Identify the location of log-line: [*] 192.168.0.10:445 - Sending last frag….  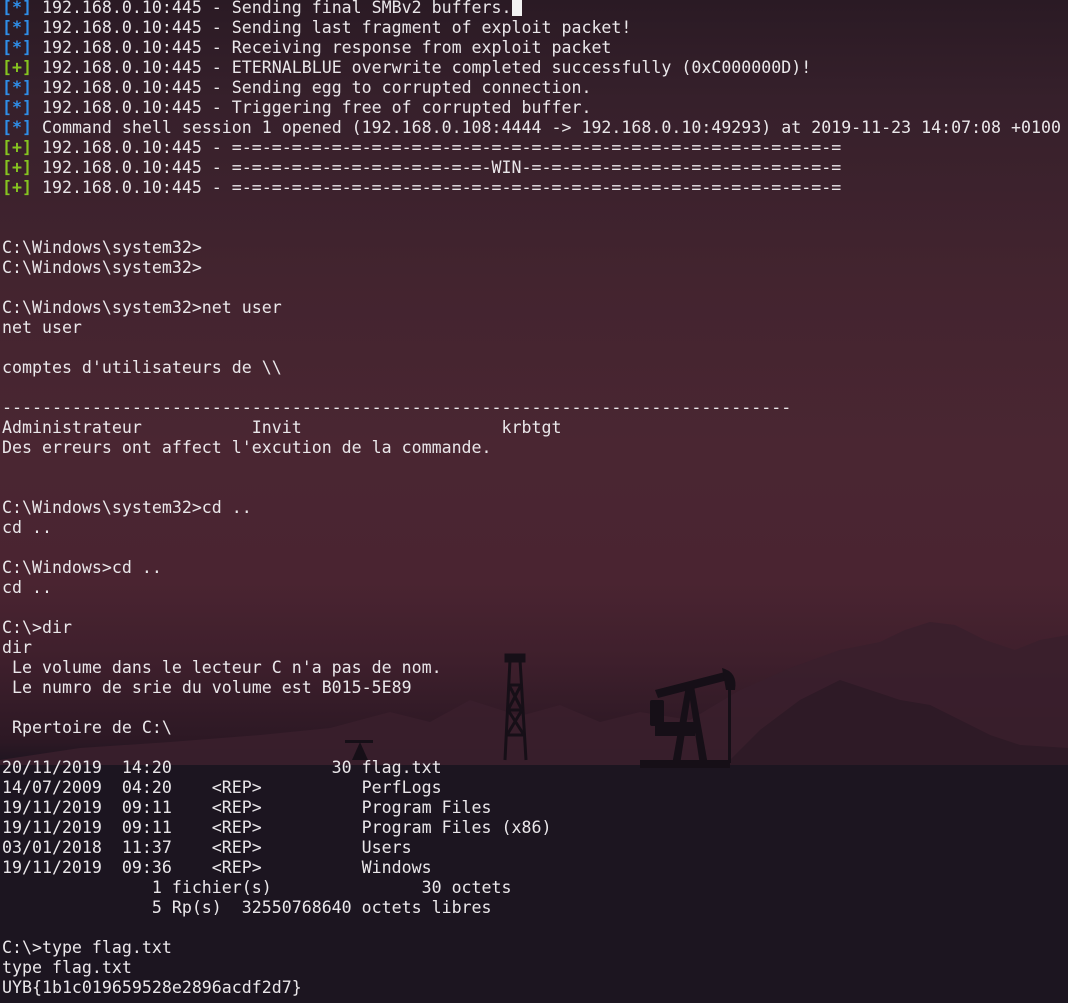
(535, 28).